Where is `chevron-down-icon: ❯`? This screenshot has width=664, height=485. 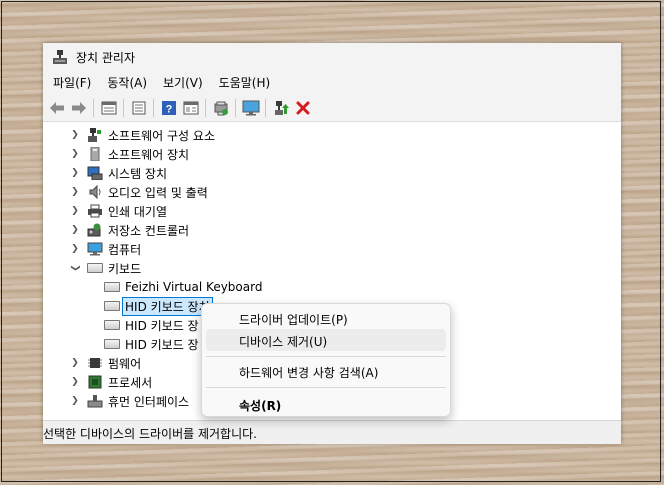 chevron-down-icon: ❯ is located at coordinates (75, 268).